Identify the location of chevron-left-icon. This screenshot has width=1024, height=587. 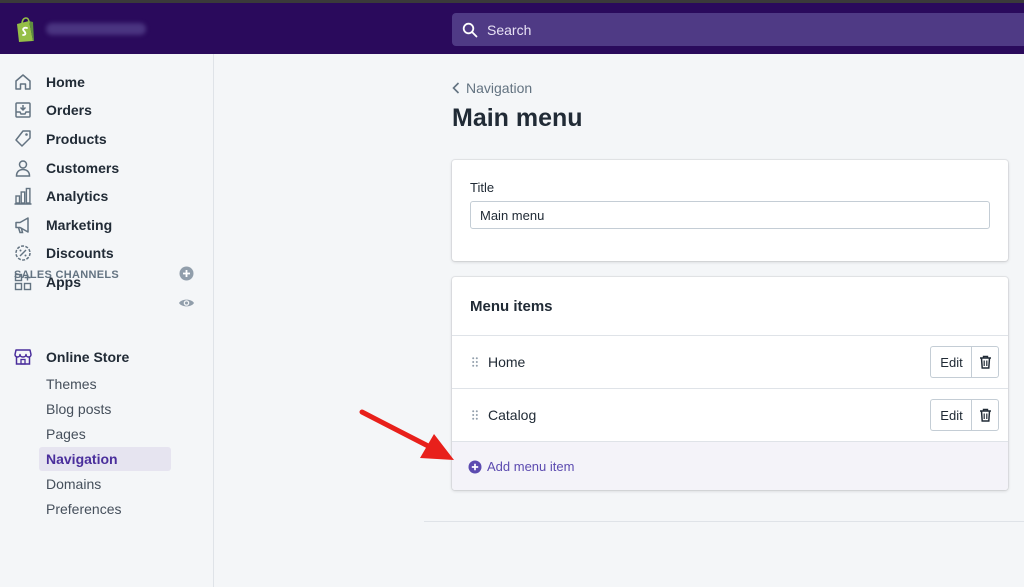
(456, 88).